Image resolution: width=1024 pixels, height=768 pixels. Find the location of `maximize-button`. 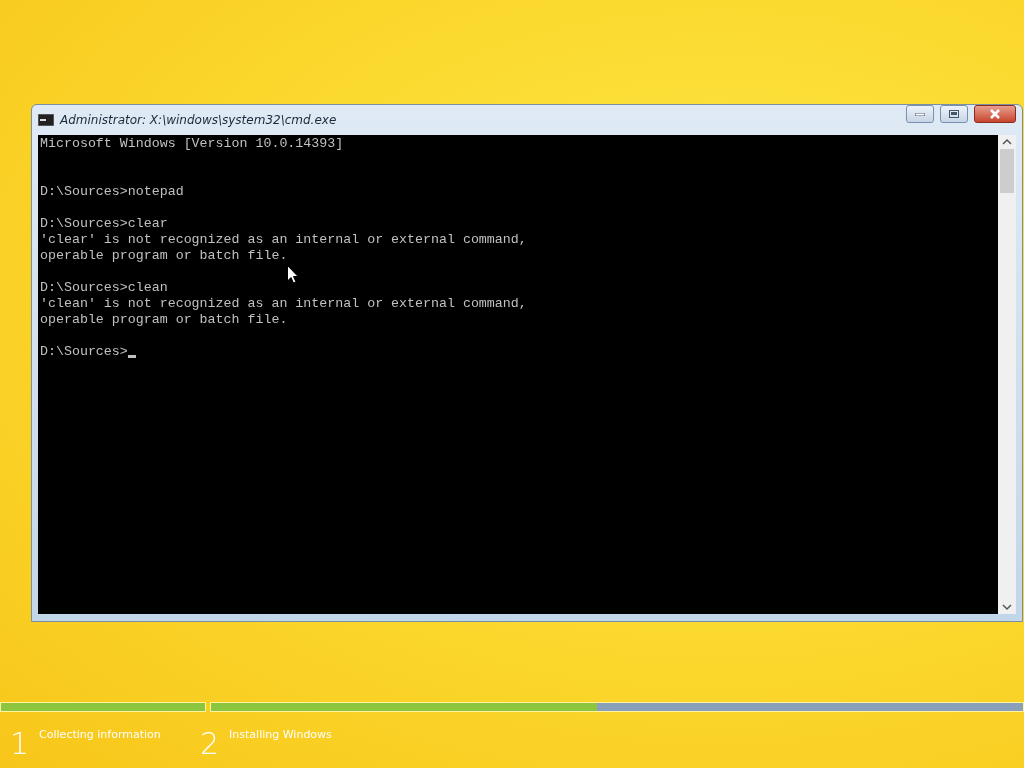

maximize-button is located at coordinates (954, 114).